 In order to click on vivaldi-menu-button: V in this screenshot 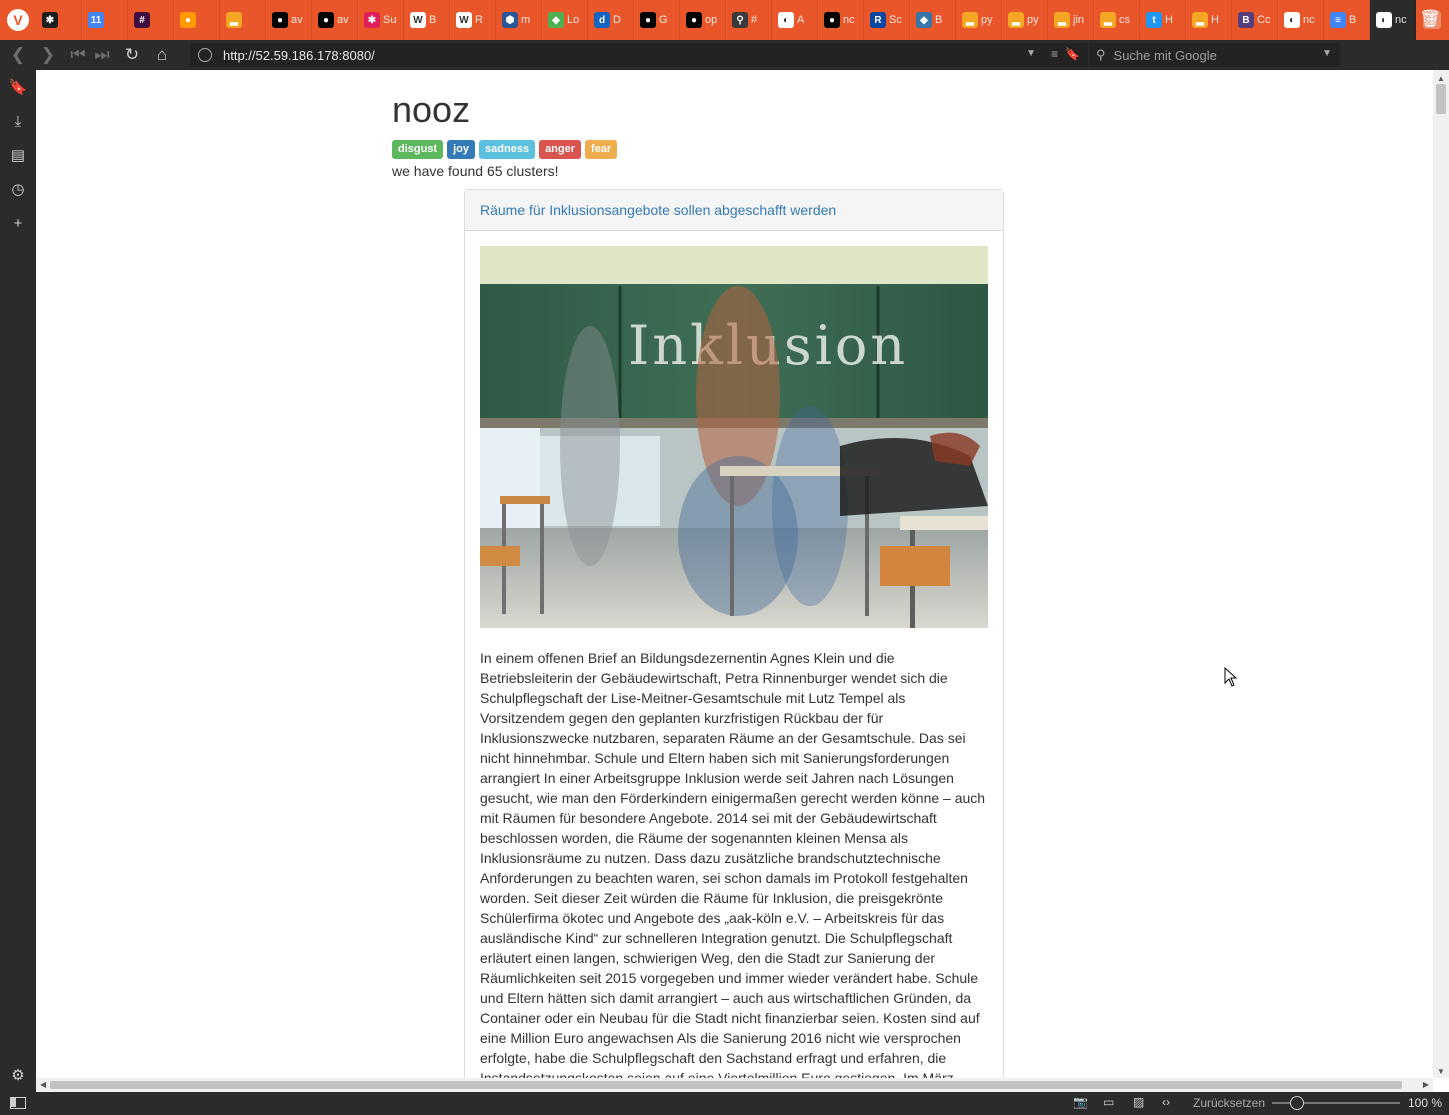, I will do `click(18, 20)`.